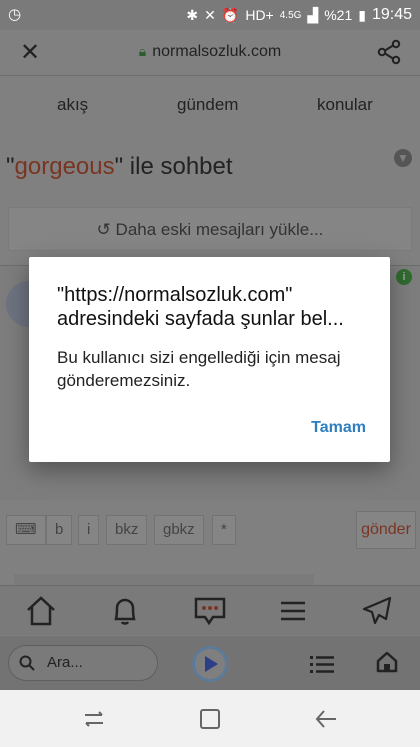 The width and height of the screenshot is (420, 747). I want to click on ok-button: Tamam, so click(338, 428).